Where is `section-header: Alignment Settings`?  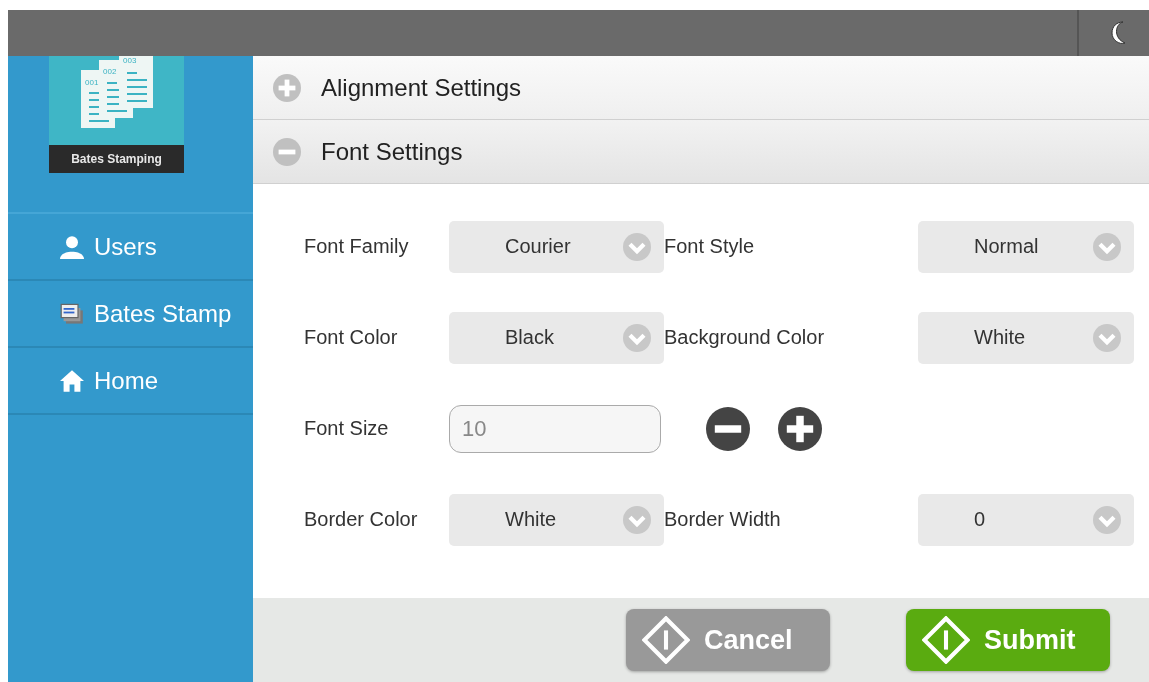 section-header: Alignment Settings is located at coordinates (701, 88).